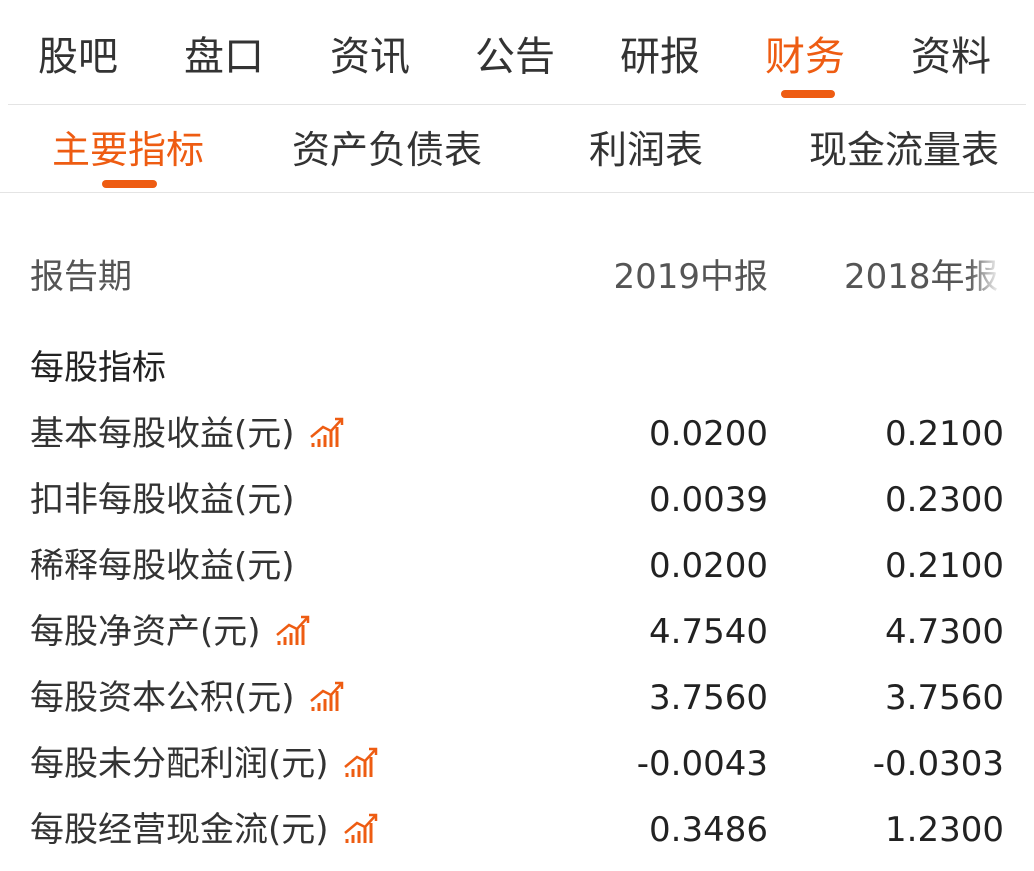 Image resolution: width=1034 pixels, height=871 pixels. I want to click on active-tab-indicator, so click(808, 94).